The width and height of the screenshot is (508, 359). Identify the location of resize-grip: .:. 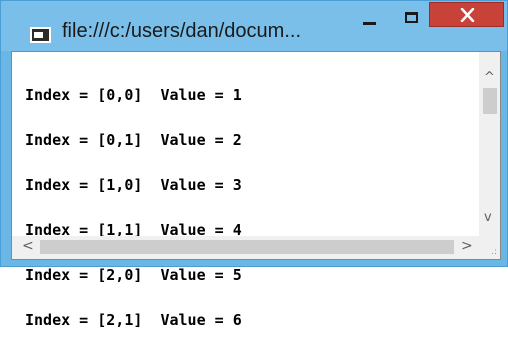
(489, 247).